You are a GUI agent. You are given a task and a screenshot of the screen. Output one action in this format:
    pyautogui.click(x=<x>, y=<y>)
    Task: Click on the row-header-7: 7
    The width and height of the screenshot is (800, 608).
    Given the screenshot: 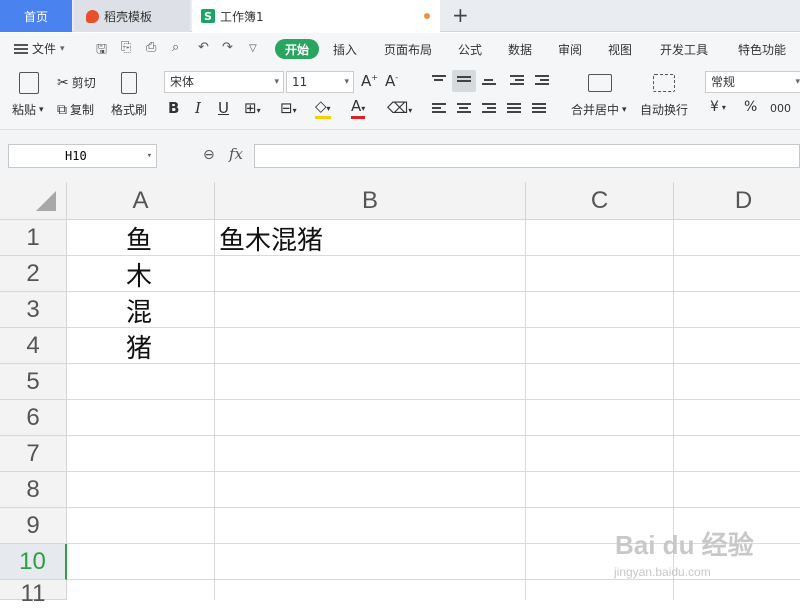 What is the action you would take?
    pyautogui.click(x=33, y=454)
    